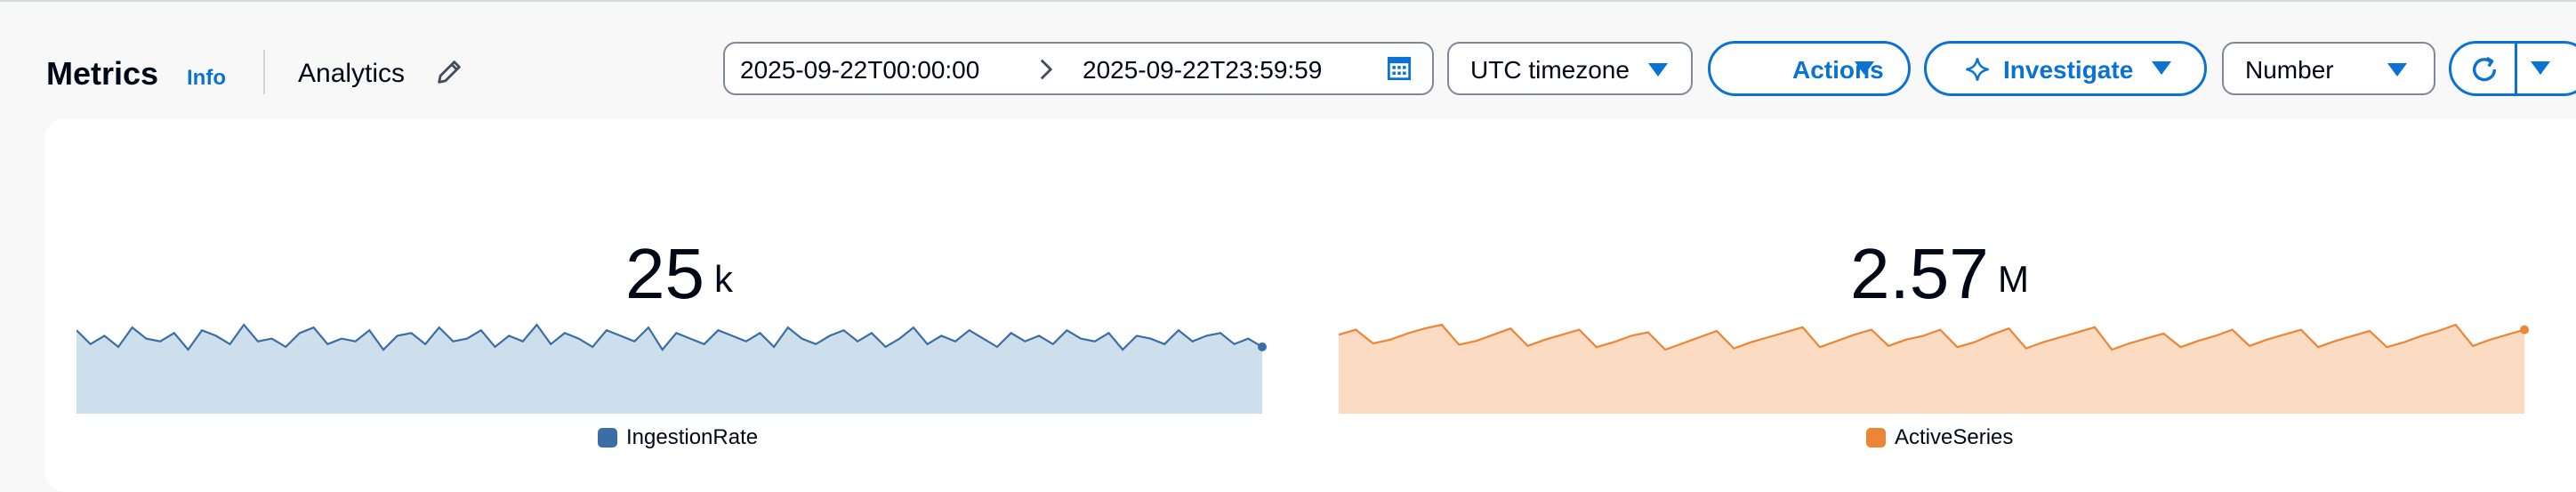  I want to click on ingestion-rate-unit: k, so click(723, 279).